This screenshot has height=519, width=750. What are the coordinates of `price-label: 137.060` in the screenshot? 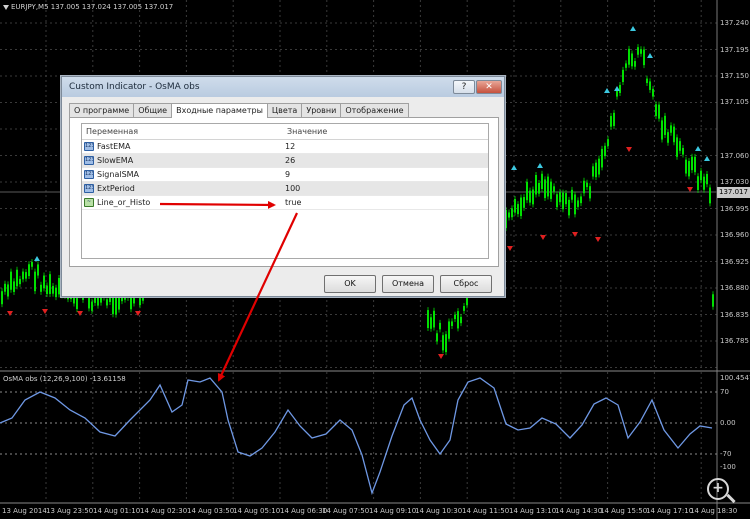 It's located at (734, 156).